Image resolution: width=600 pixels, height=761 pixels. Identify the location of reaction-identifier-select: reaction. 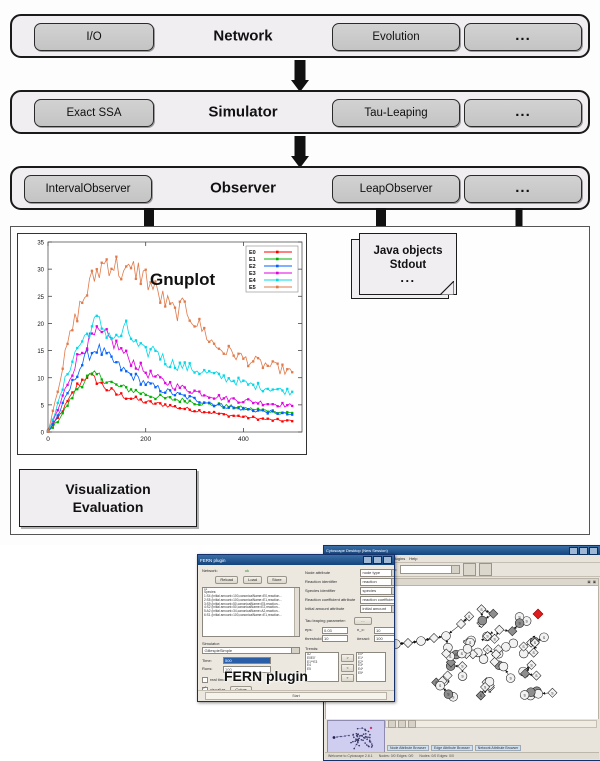
(377, 582).